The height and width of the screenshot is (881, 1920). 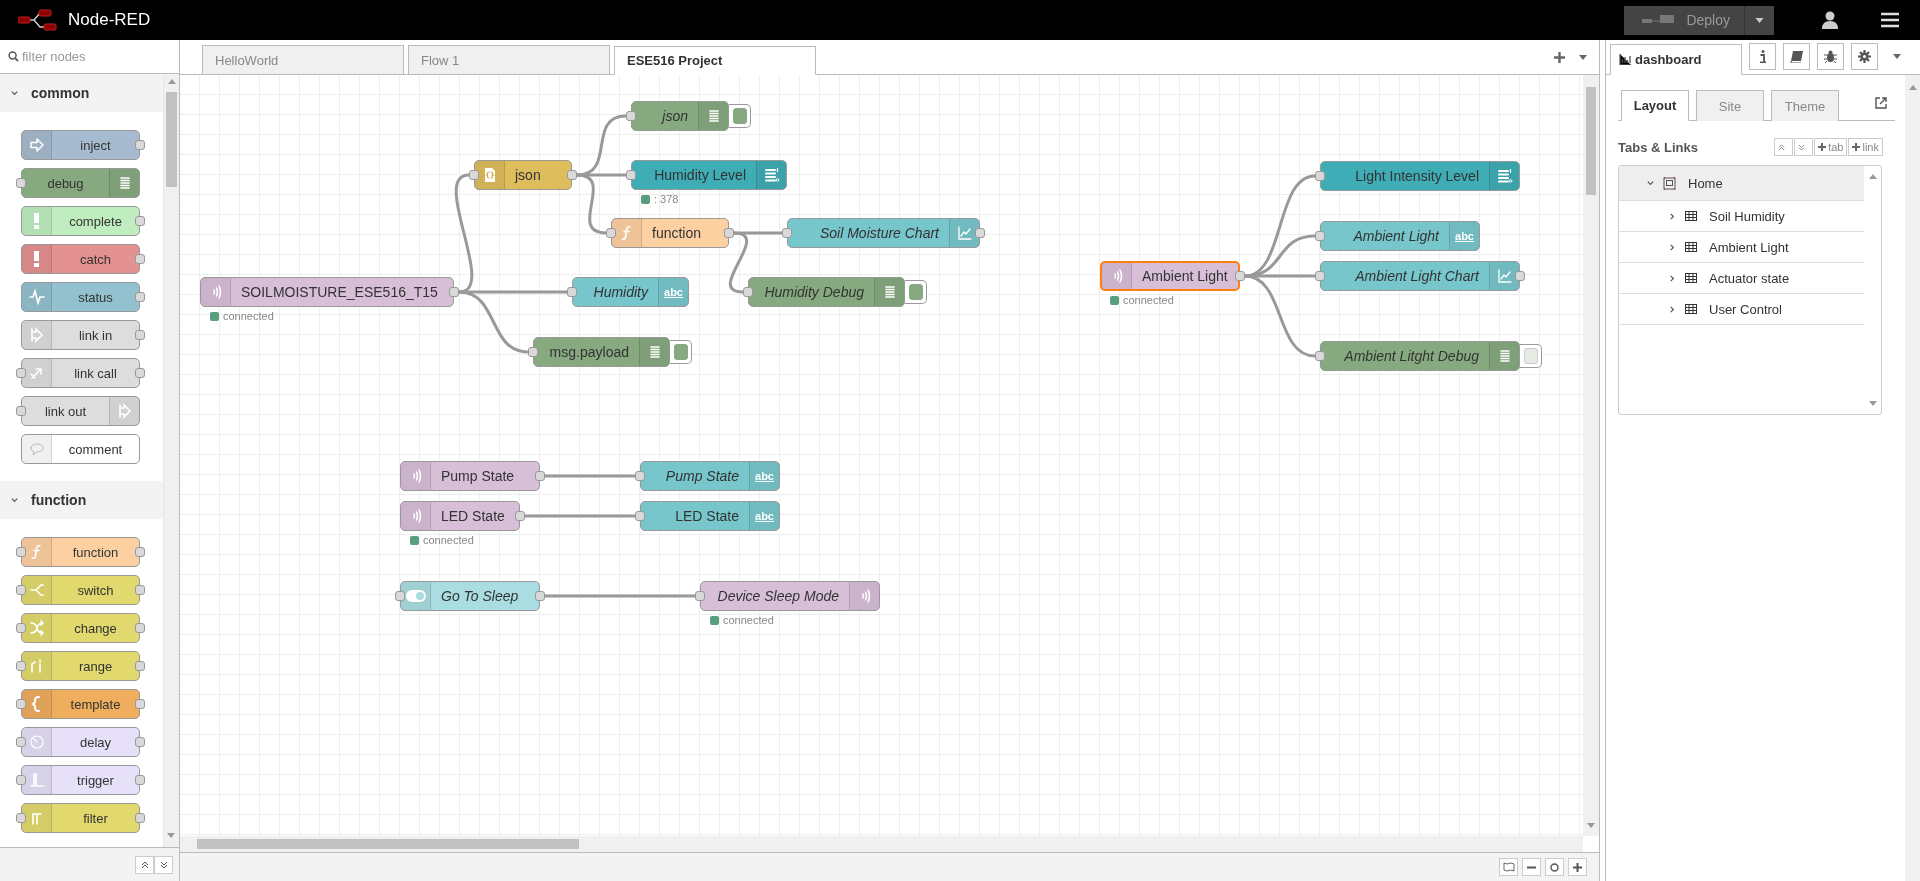 I want to click on move-down-button, so click(x=1804, y=147).